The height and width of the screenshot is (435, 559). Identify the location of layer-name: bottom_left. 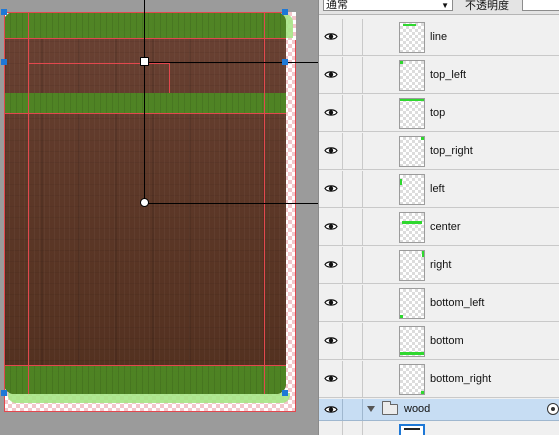
(457, 303).